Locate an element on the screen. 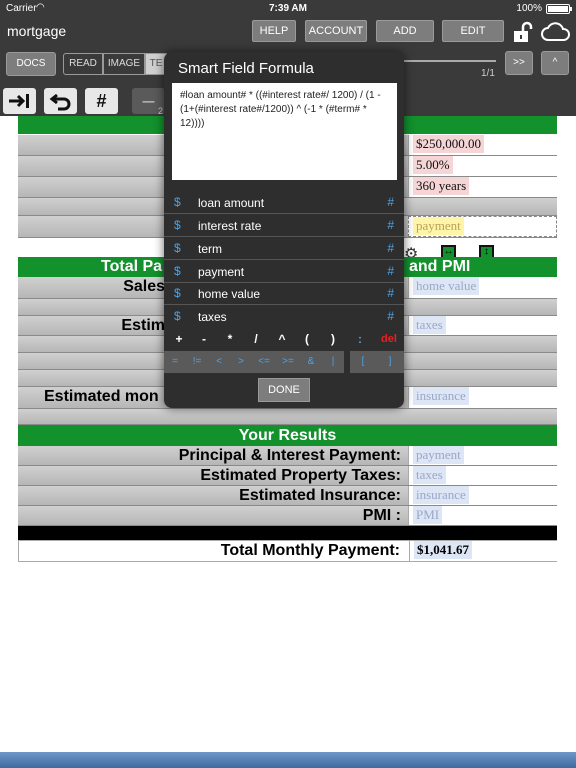 This screenshot has width=576, height=768. section-header-left: Total Pa is located at coordinates (132, 266).